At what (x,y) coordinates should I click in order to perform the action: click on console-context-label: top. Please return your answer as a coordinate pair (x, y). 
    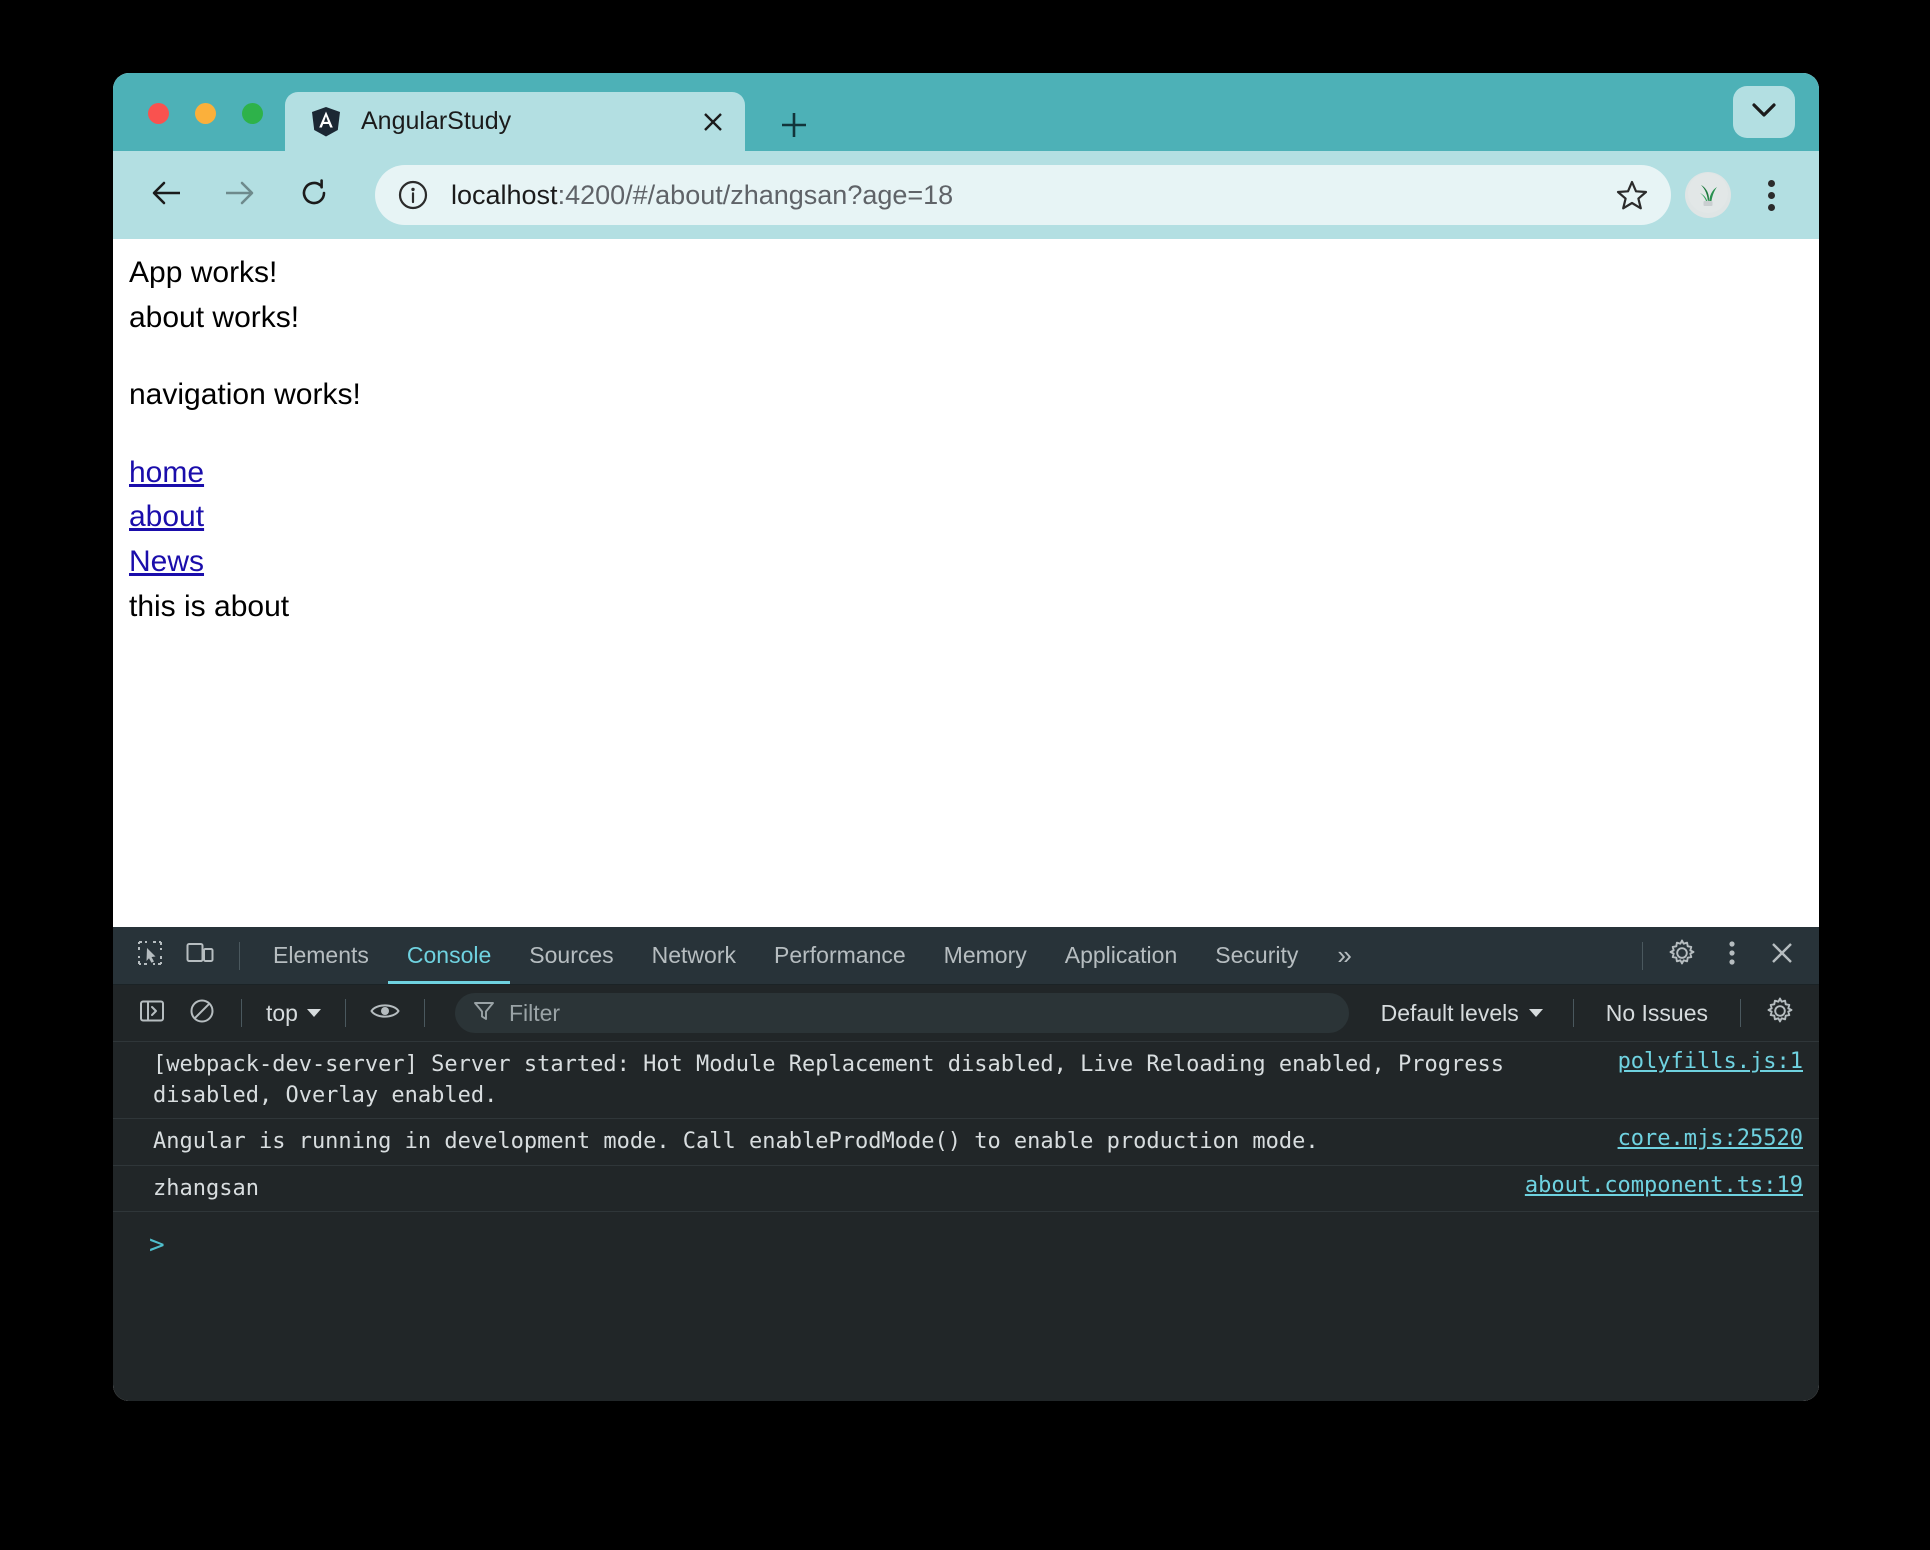
    Looking at the image, I should click on (282, 1012).